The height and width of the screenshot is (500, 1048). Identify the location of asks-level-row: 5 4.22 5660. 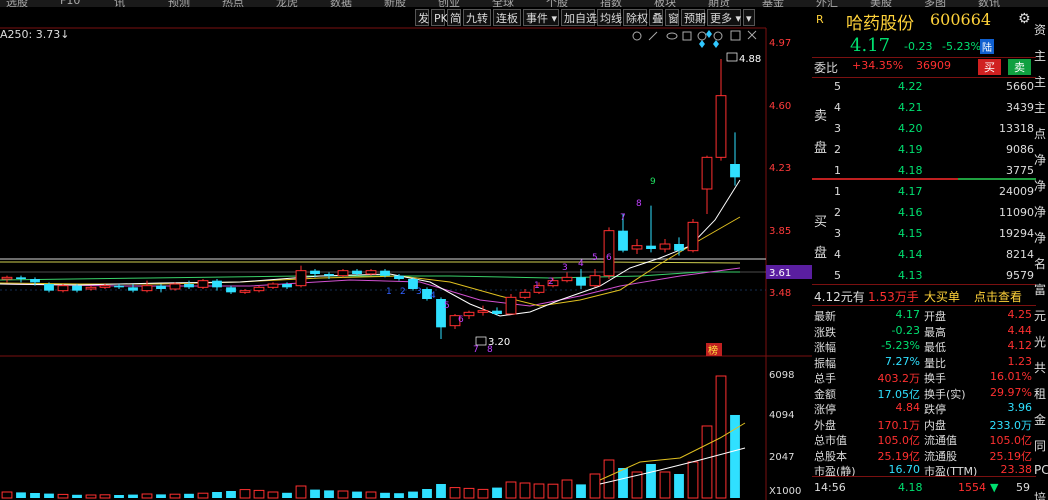
(924, 88).